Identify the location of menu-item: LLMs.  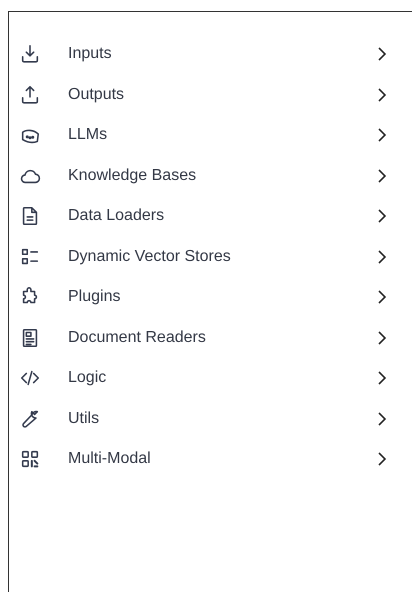
(210, 135).